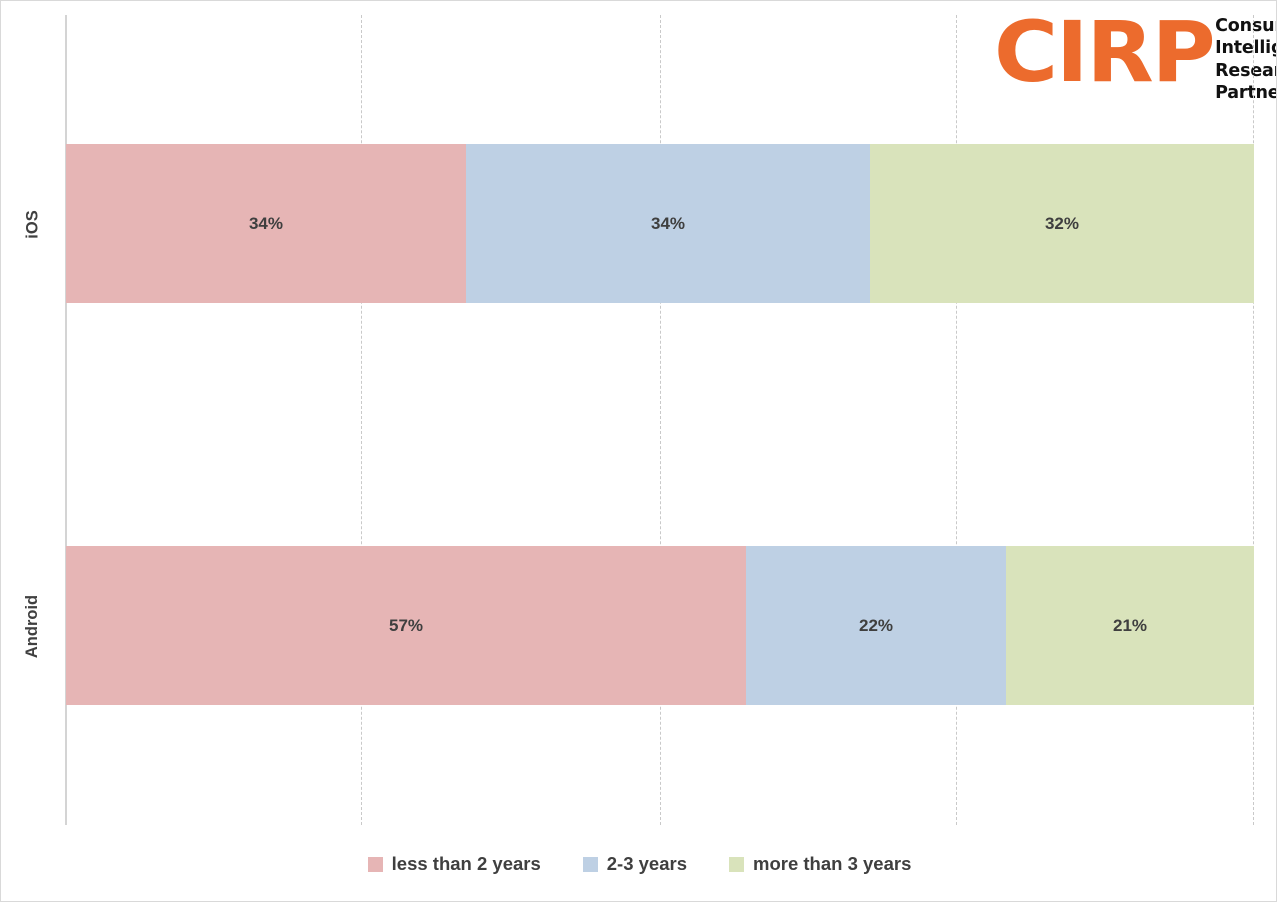 Image resolution: width=1277 pixels, height=902 pixels. I want to click on axis-label-android-text: Android, so click(32, 626).